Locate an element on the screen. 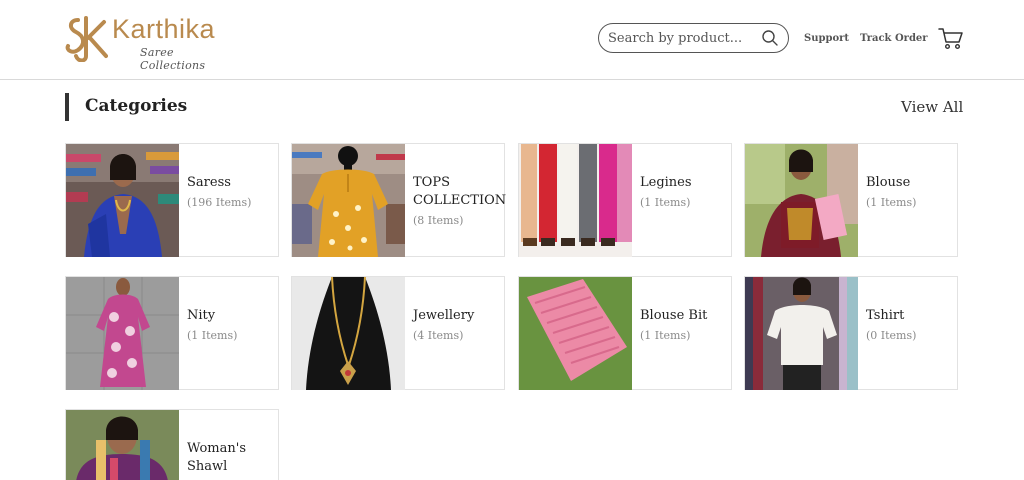 This screenshot has width=1024, height=480. category-card-tshirt: Tshirt (0 Items) is located at coordinates (851, 333).